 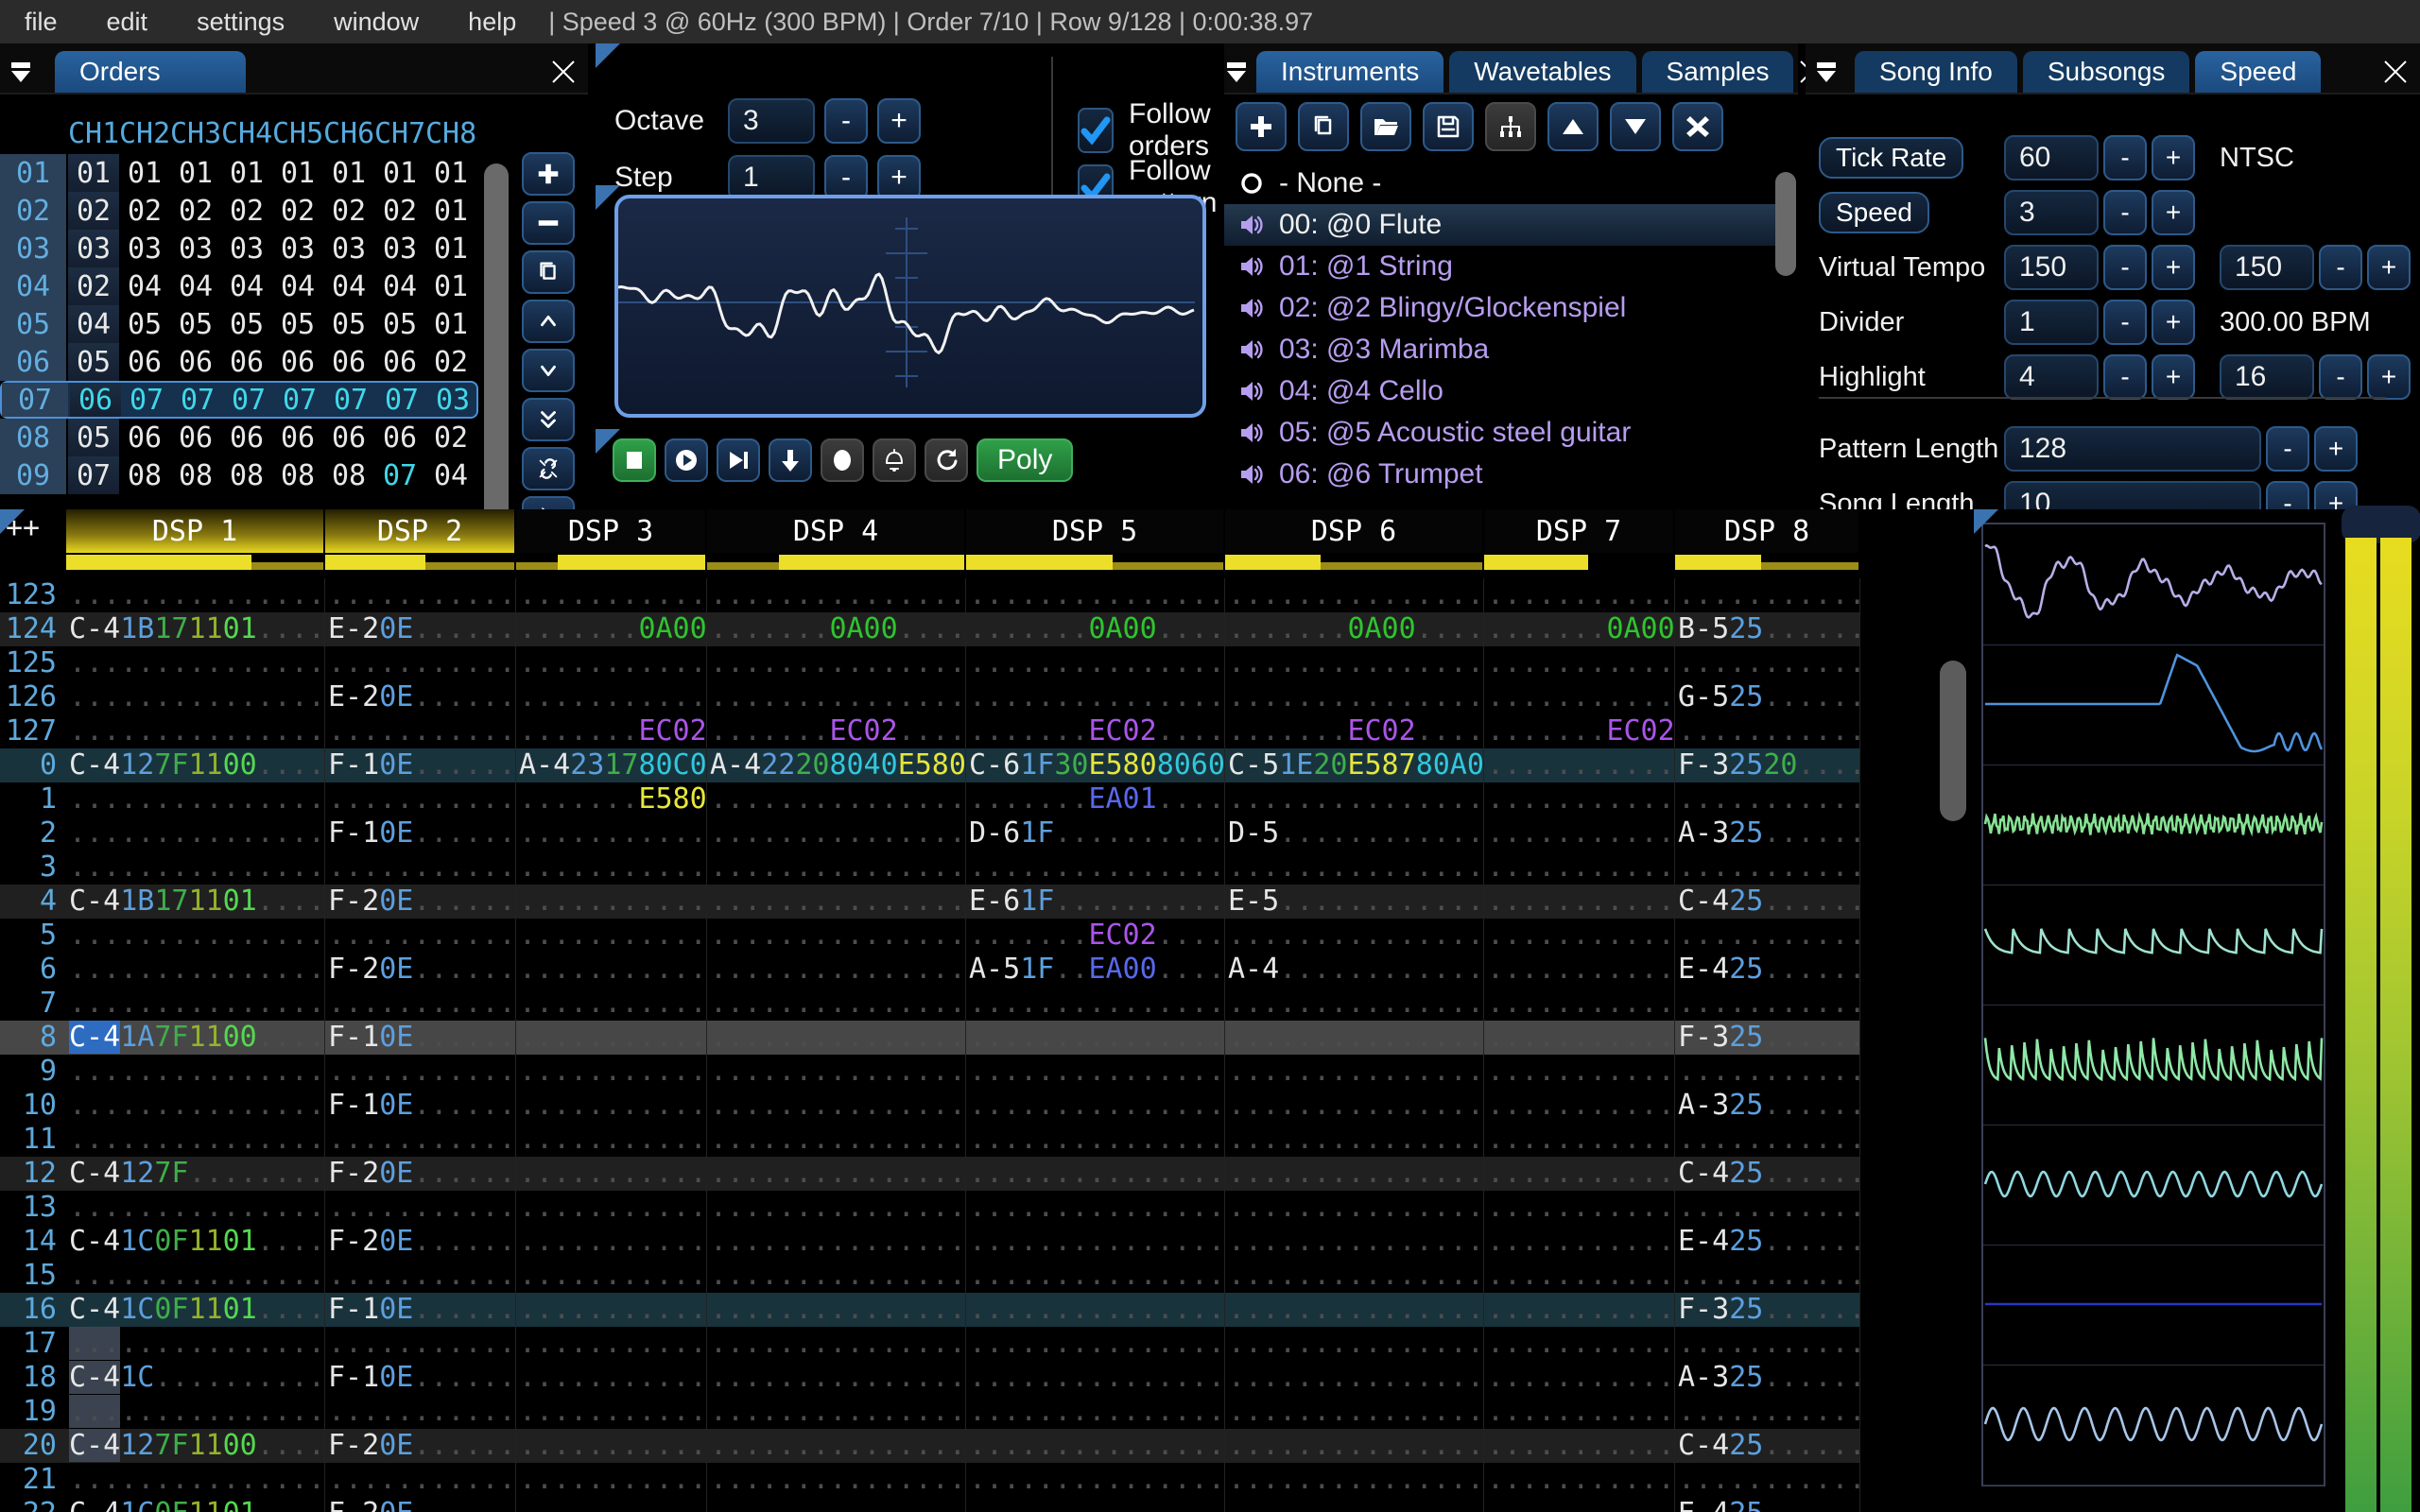 I want to click on close-icon, so click(x=2395, y=72).